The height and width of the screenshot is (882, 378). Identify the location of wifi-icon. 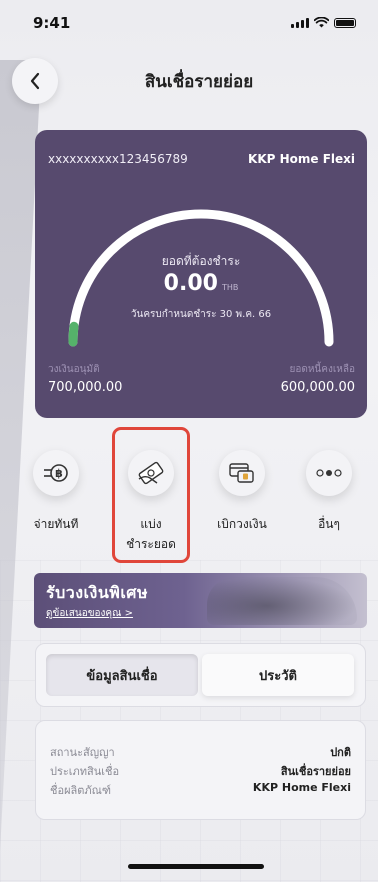
(321, 22).